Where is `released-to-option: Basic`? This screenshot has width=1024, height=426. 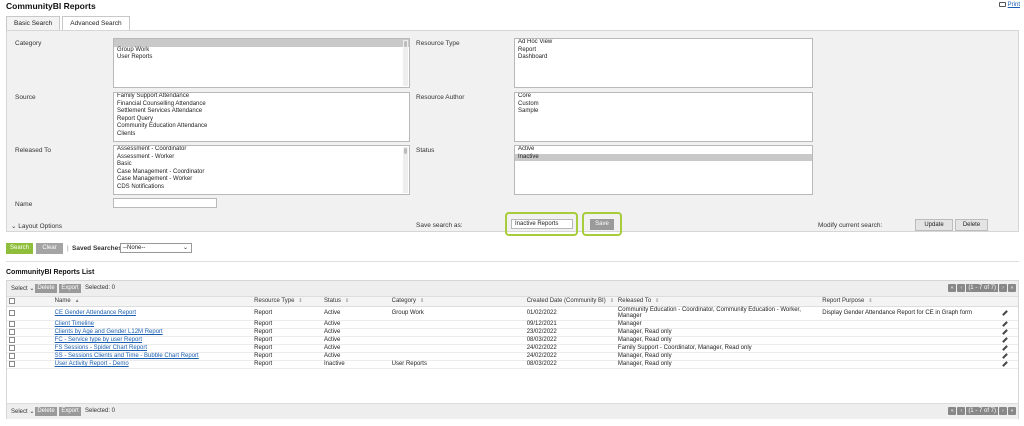
released-to-option: Basic is located at coordinates (261, 165).